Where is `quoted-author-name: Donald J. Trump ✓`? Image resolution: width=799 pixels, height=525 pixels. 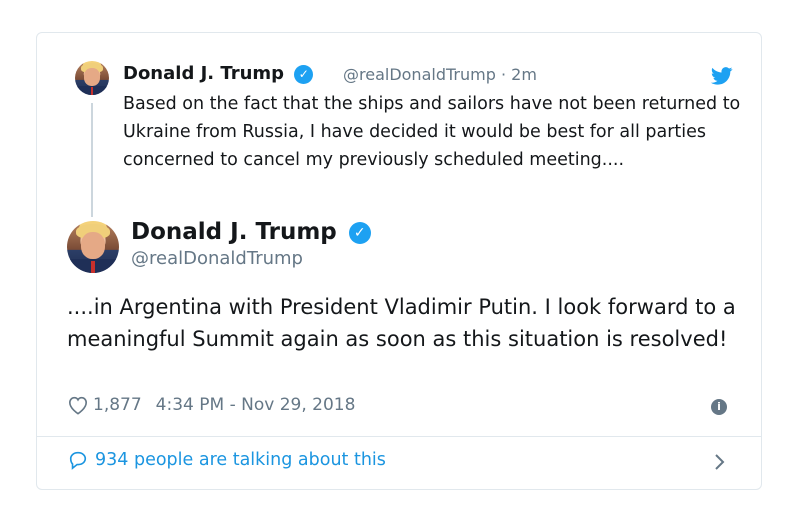
quoted-author-name: Donald J. Trump ✓ is located at coordinates (218, 73).